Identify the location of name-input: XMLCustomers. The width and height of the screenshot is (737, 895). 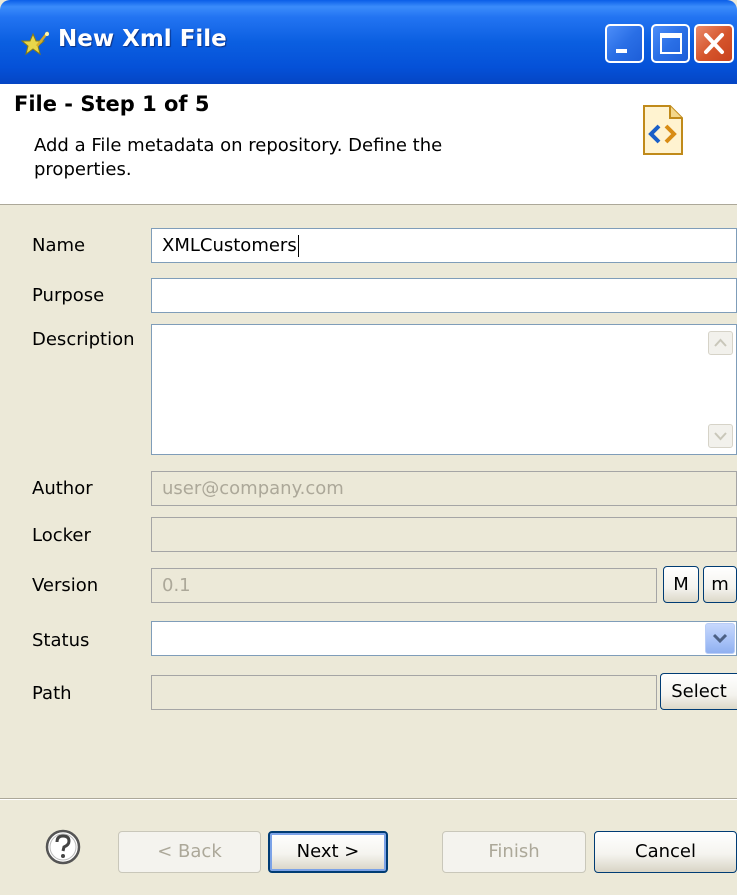
(444, 245).